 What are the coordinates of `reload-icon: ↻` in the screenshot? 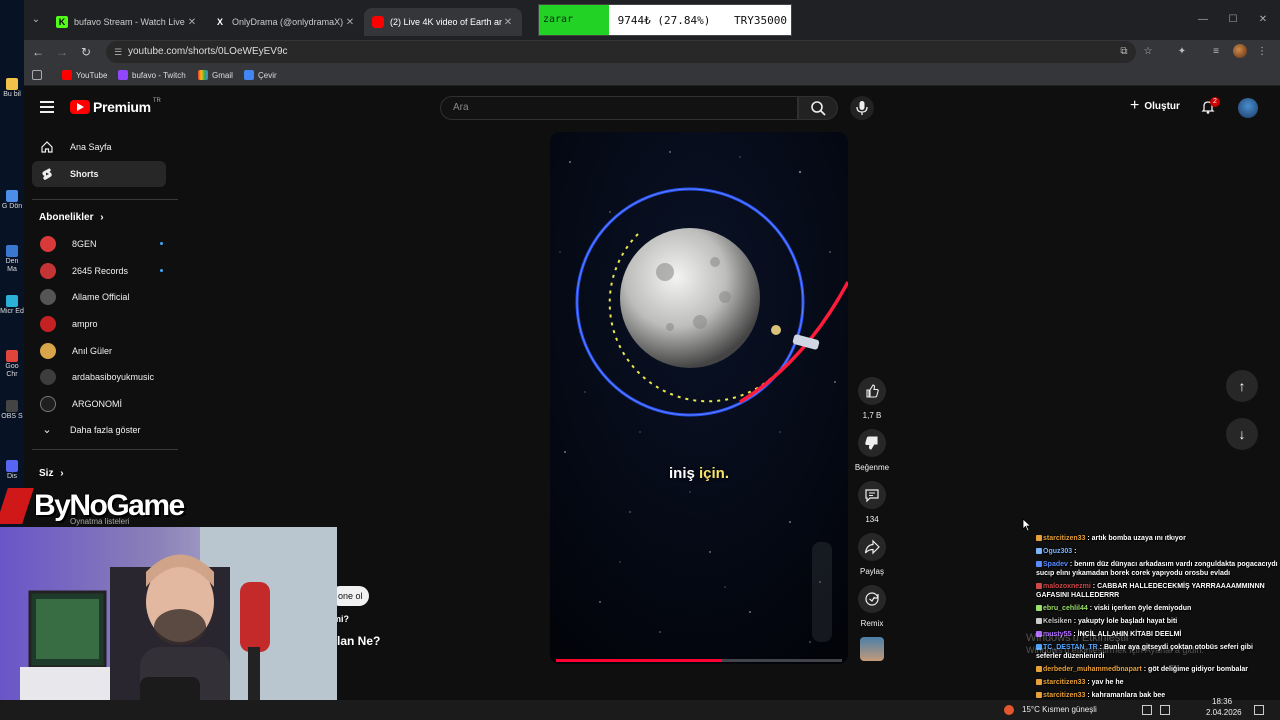 It's located at (86, 52).